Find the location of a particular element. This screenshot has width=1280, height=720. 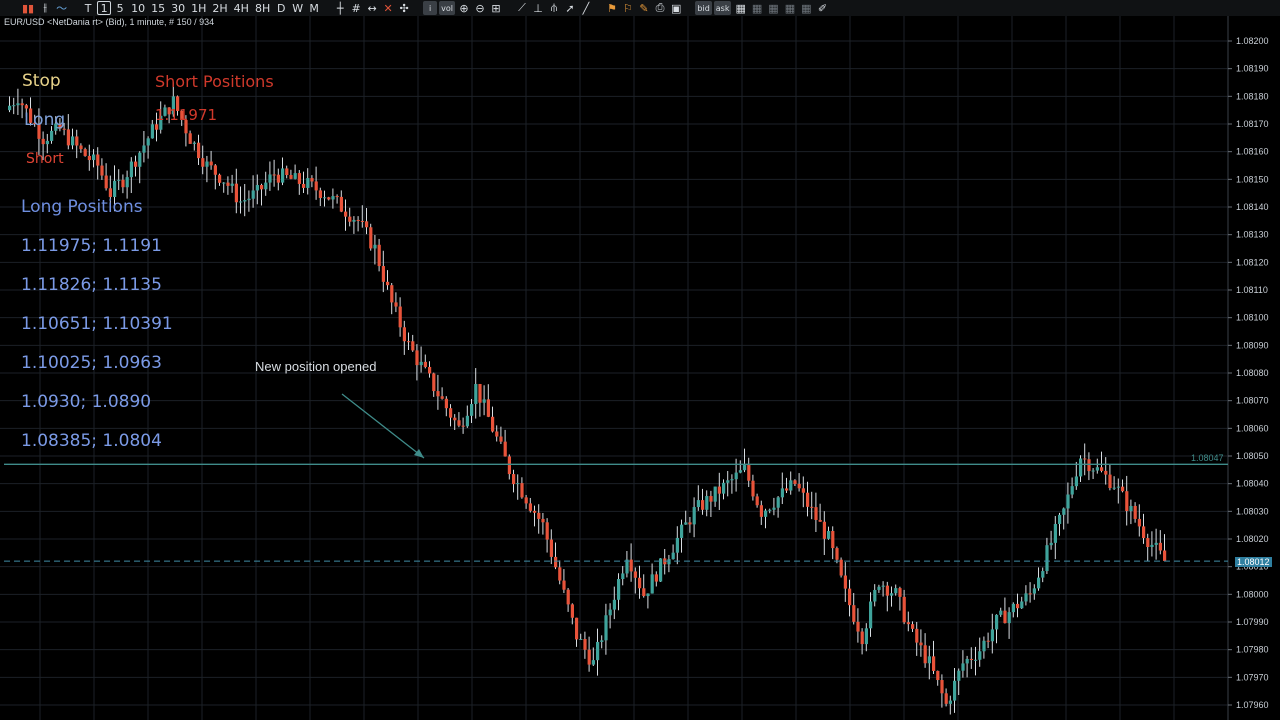

grid-icon: # is located at coordinates (356, 8).